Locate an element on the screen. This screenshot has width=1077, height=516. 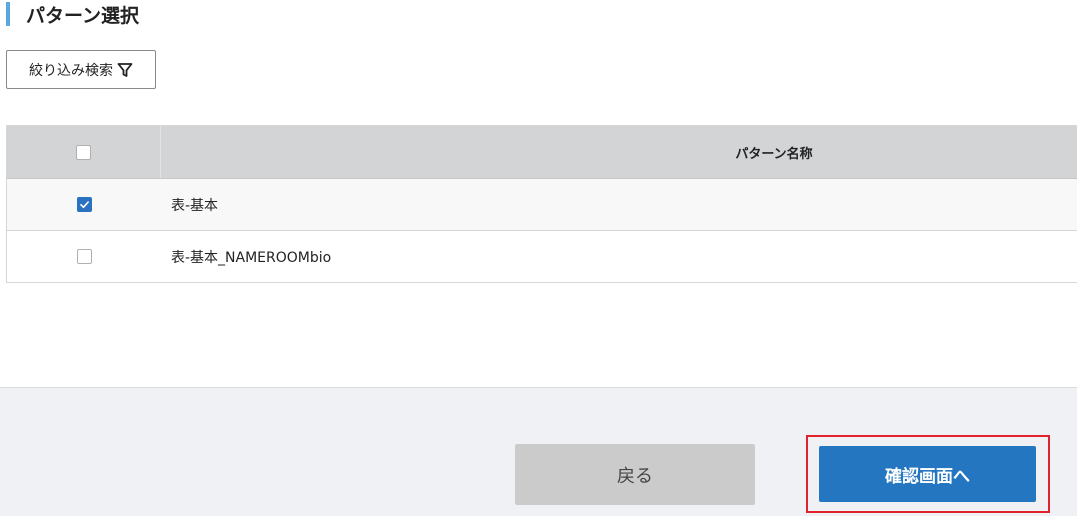
row-checkbox is located at coordinates (84, 256).